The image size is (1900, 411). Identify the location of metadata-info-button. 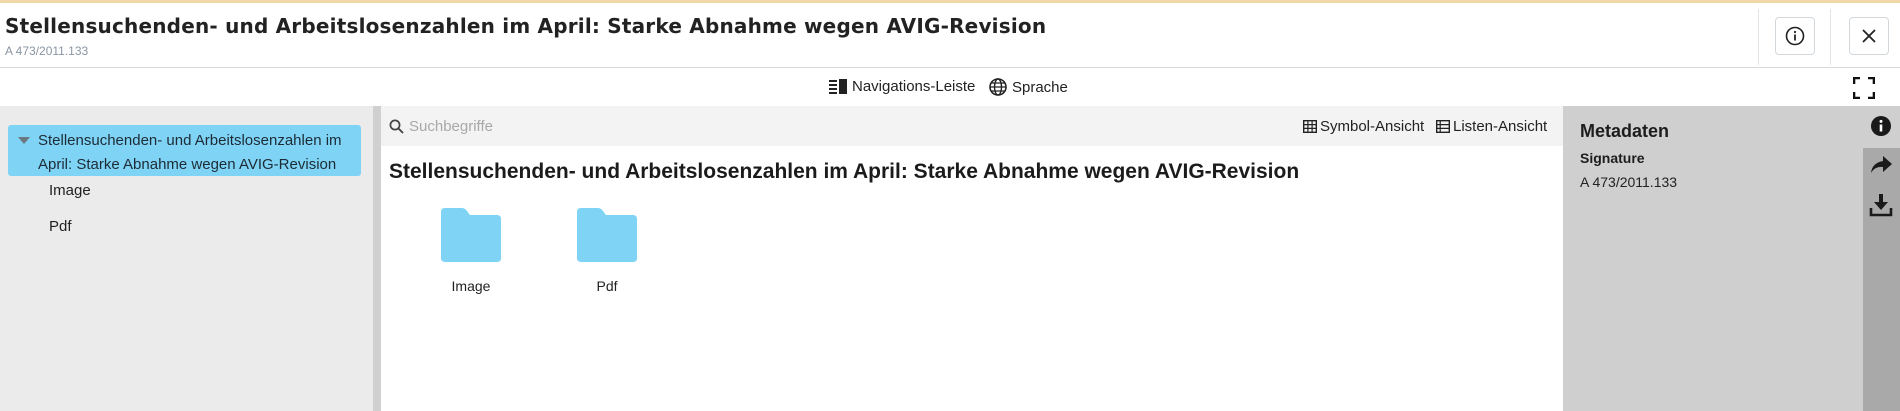
(1881, 126).